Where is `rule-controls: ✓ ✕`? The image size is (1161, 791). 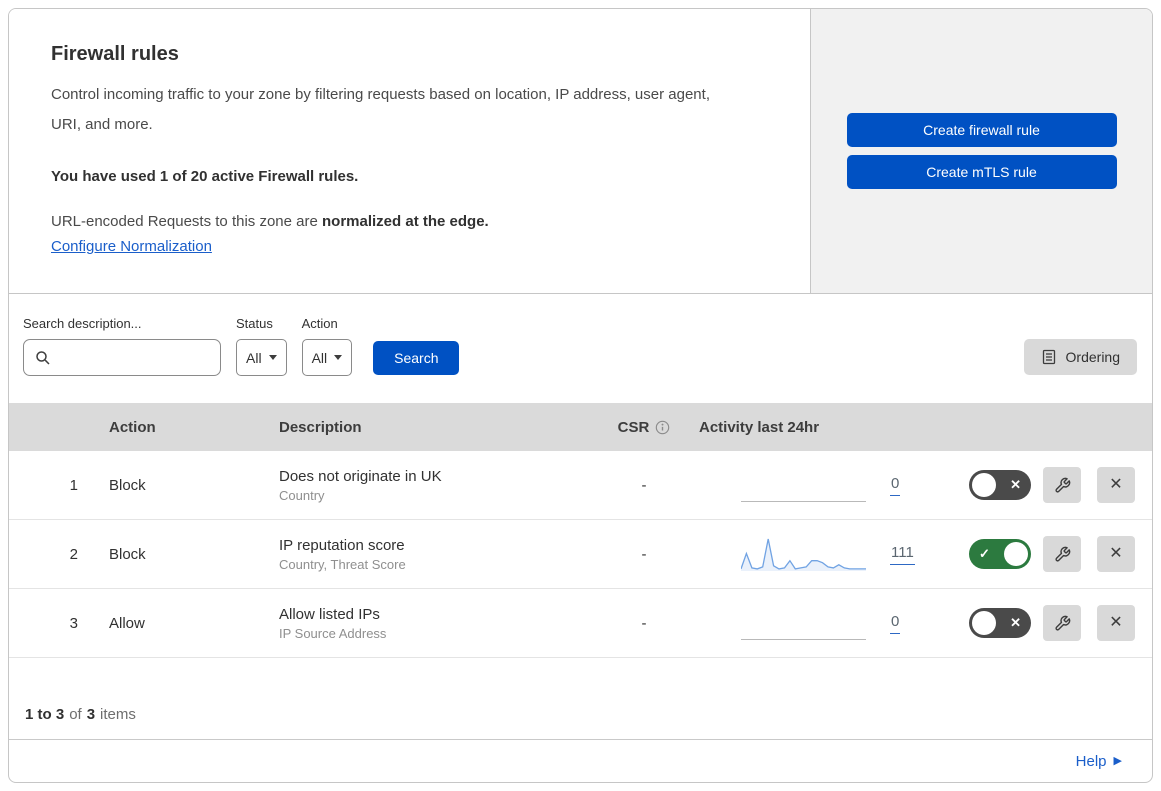 rule-controls: ✓ ✕ is located at coordinates (1055, 554).